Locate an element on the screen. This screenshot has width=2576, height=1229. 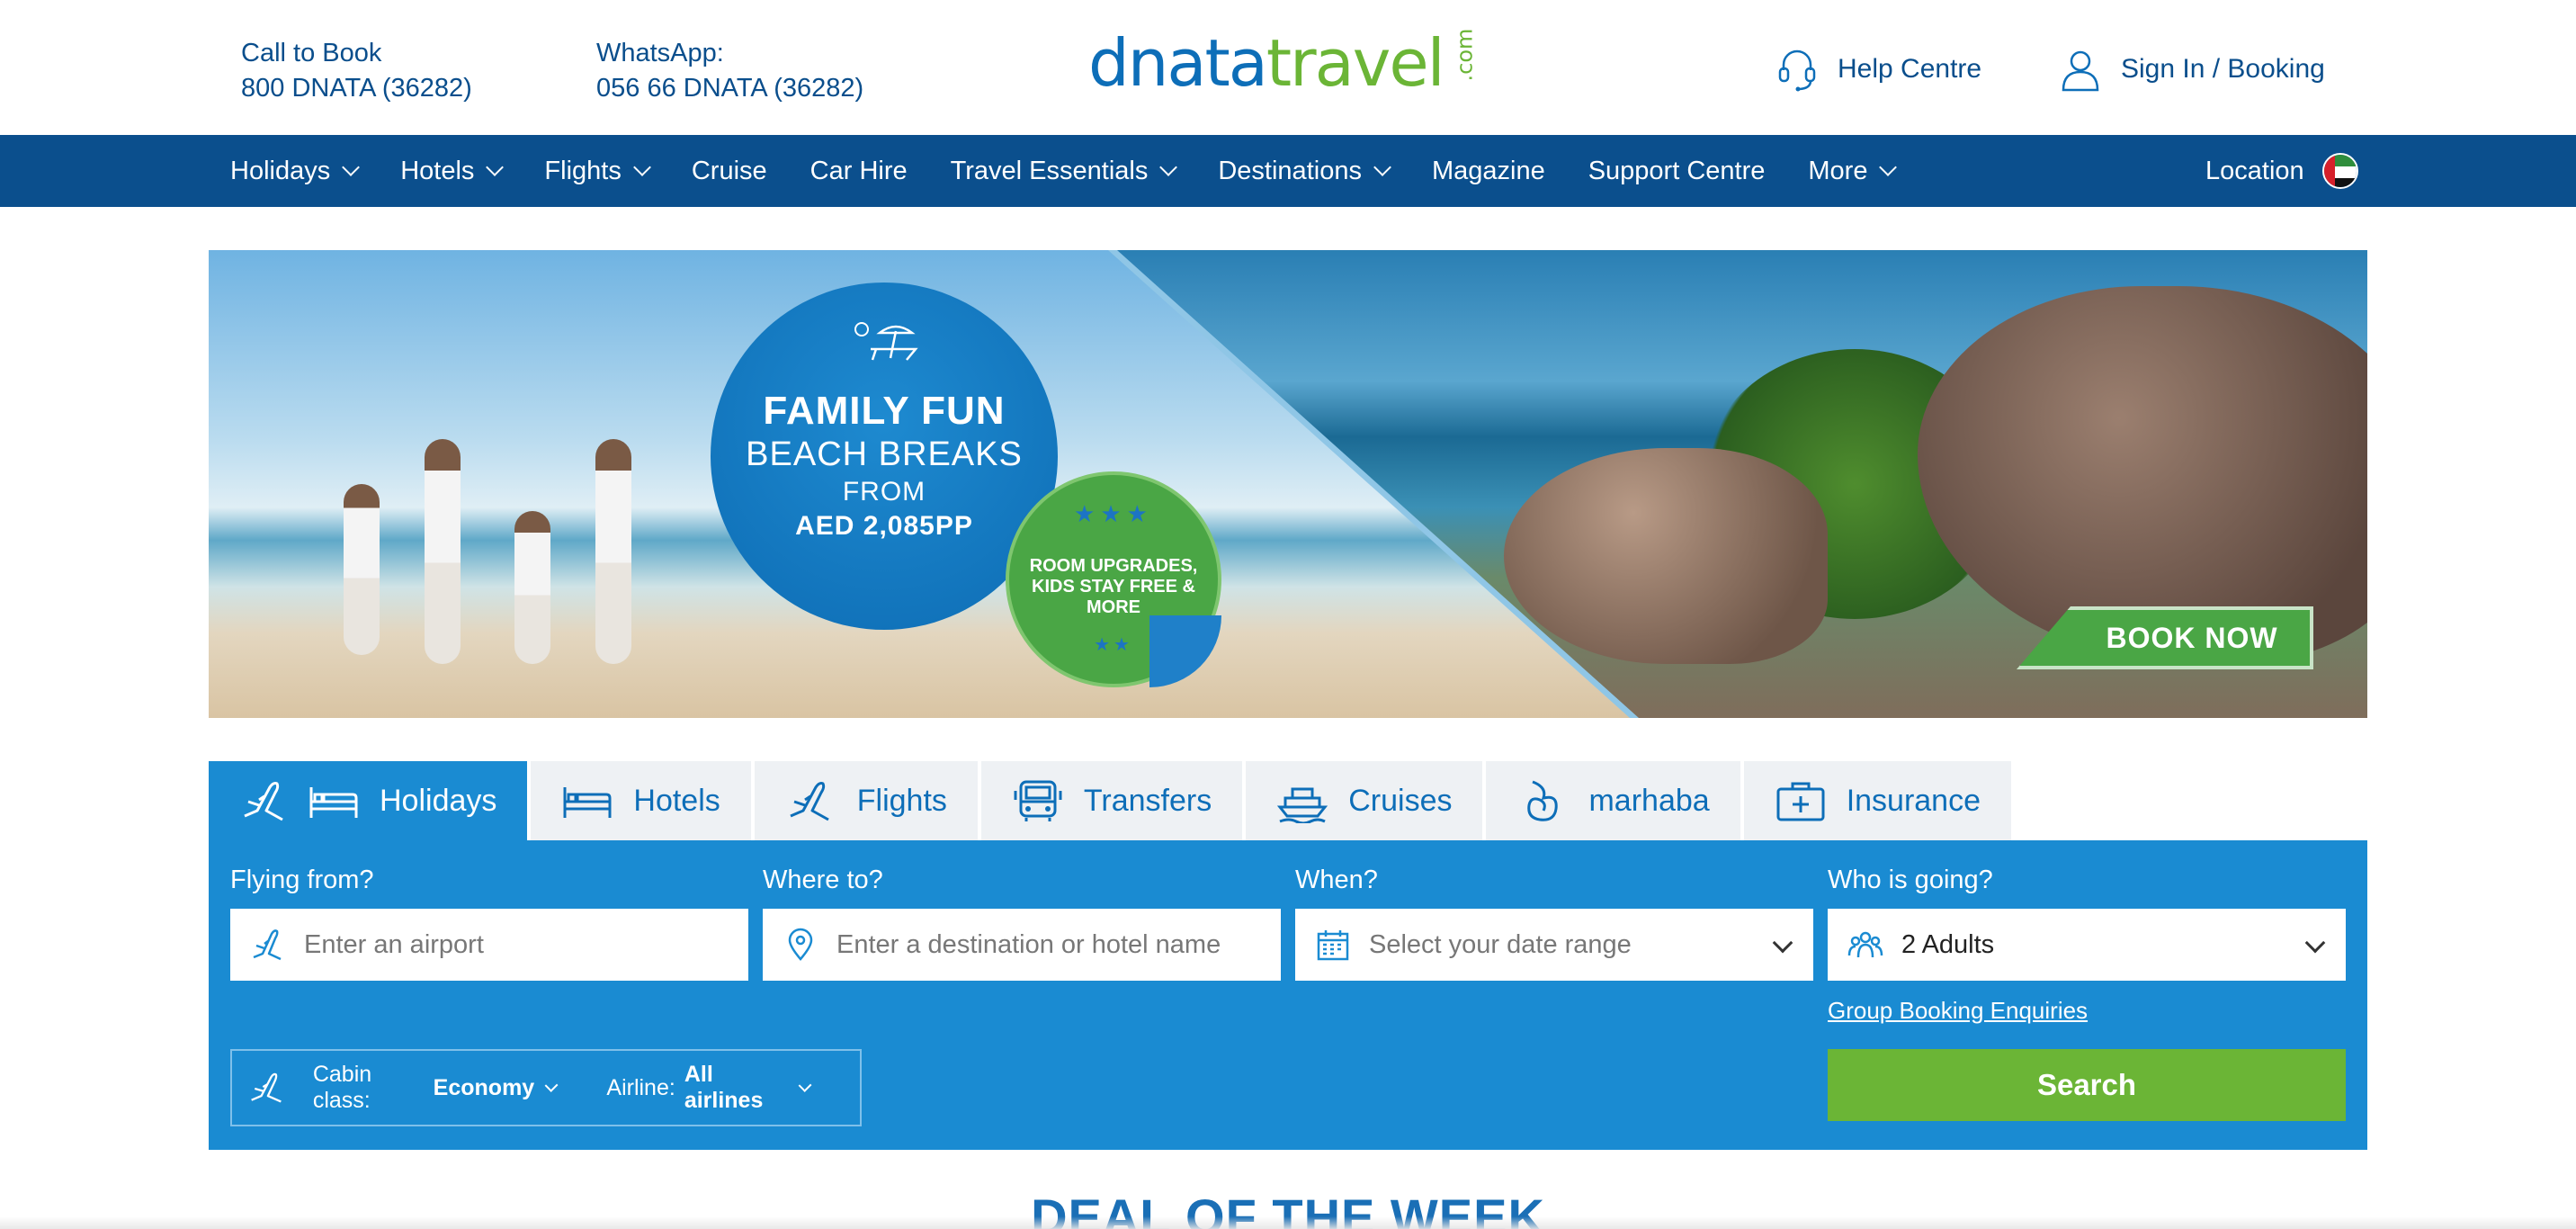
when-label: When? is located at coordinates (1336, 880).